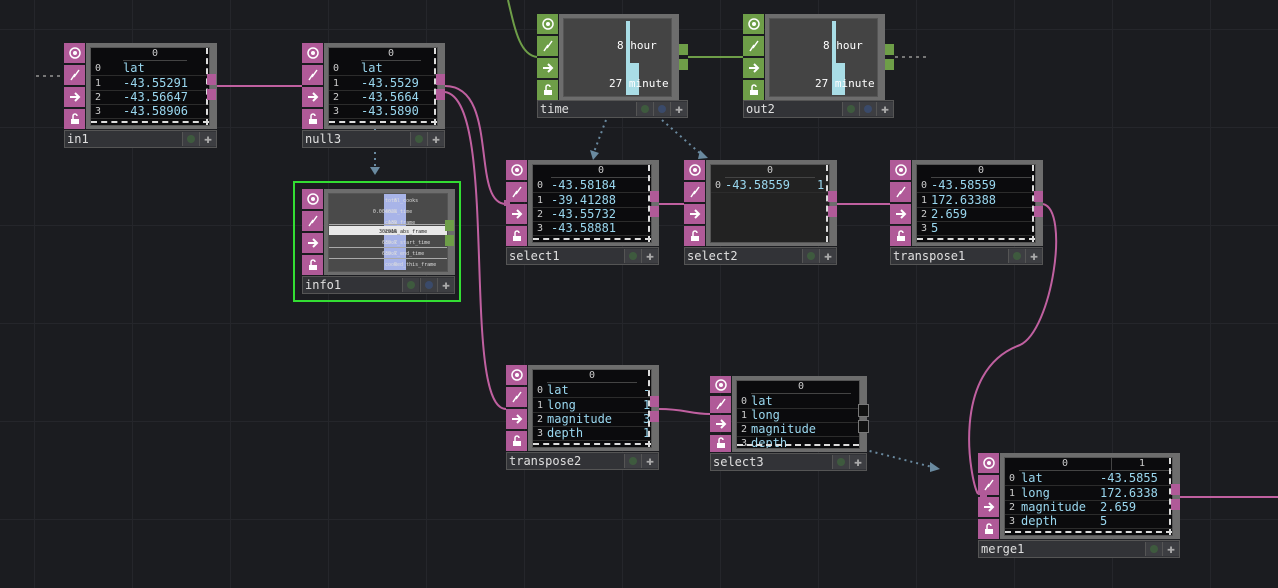 The width and height of the screenshot is (1278, 588). Describe the element at coordinates (612, 66) in the screenshot. I see `node-time: 8 hour 27 minute time ✚` at that location.